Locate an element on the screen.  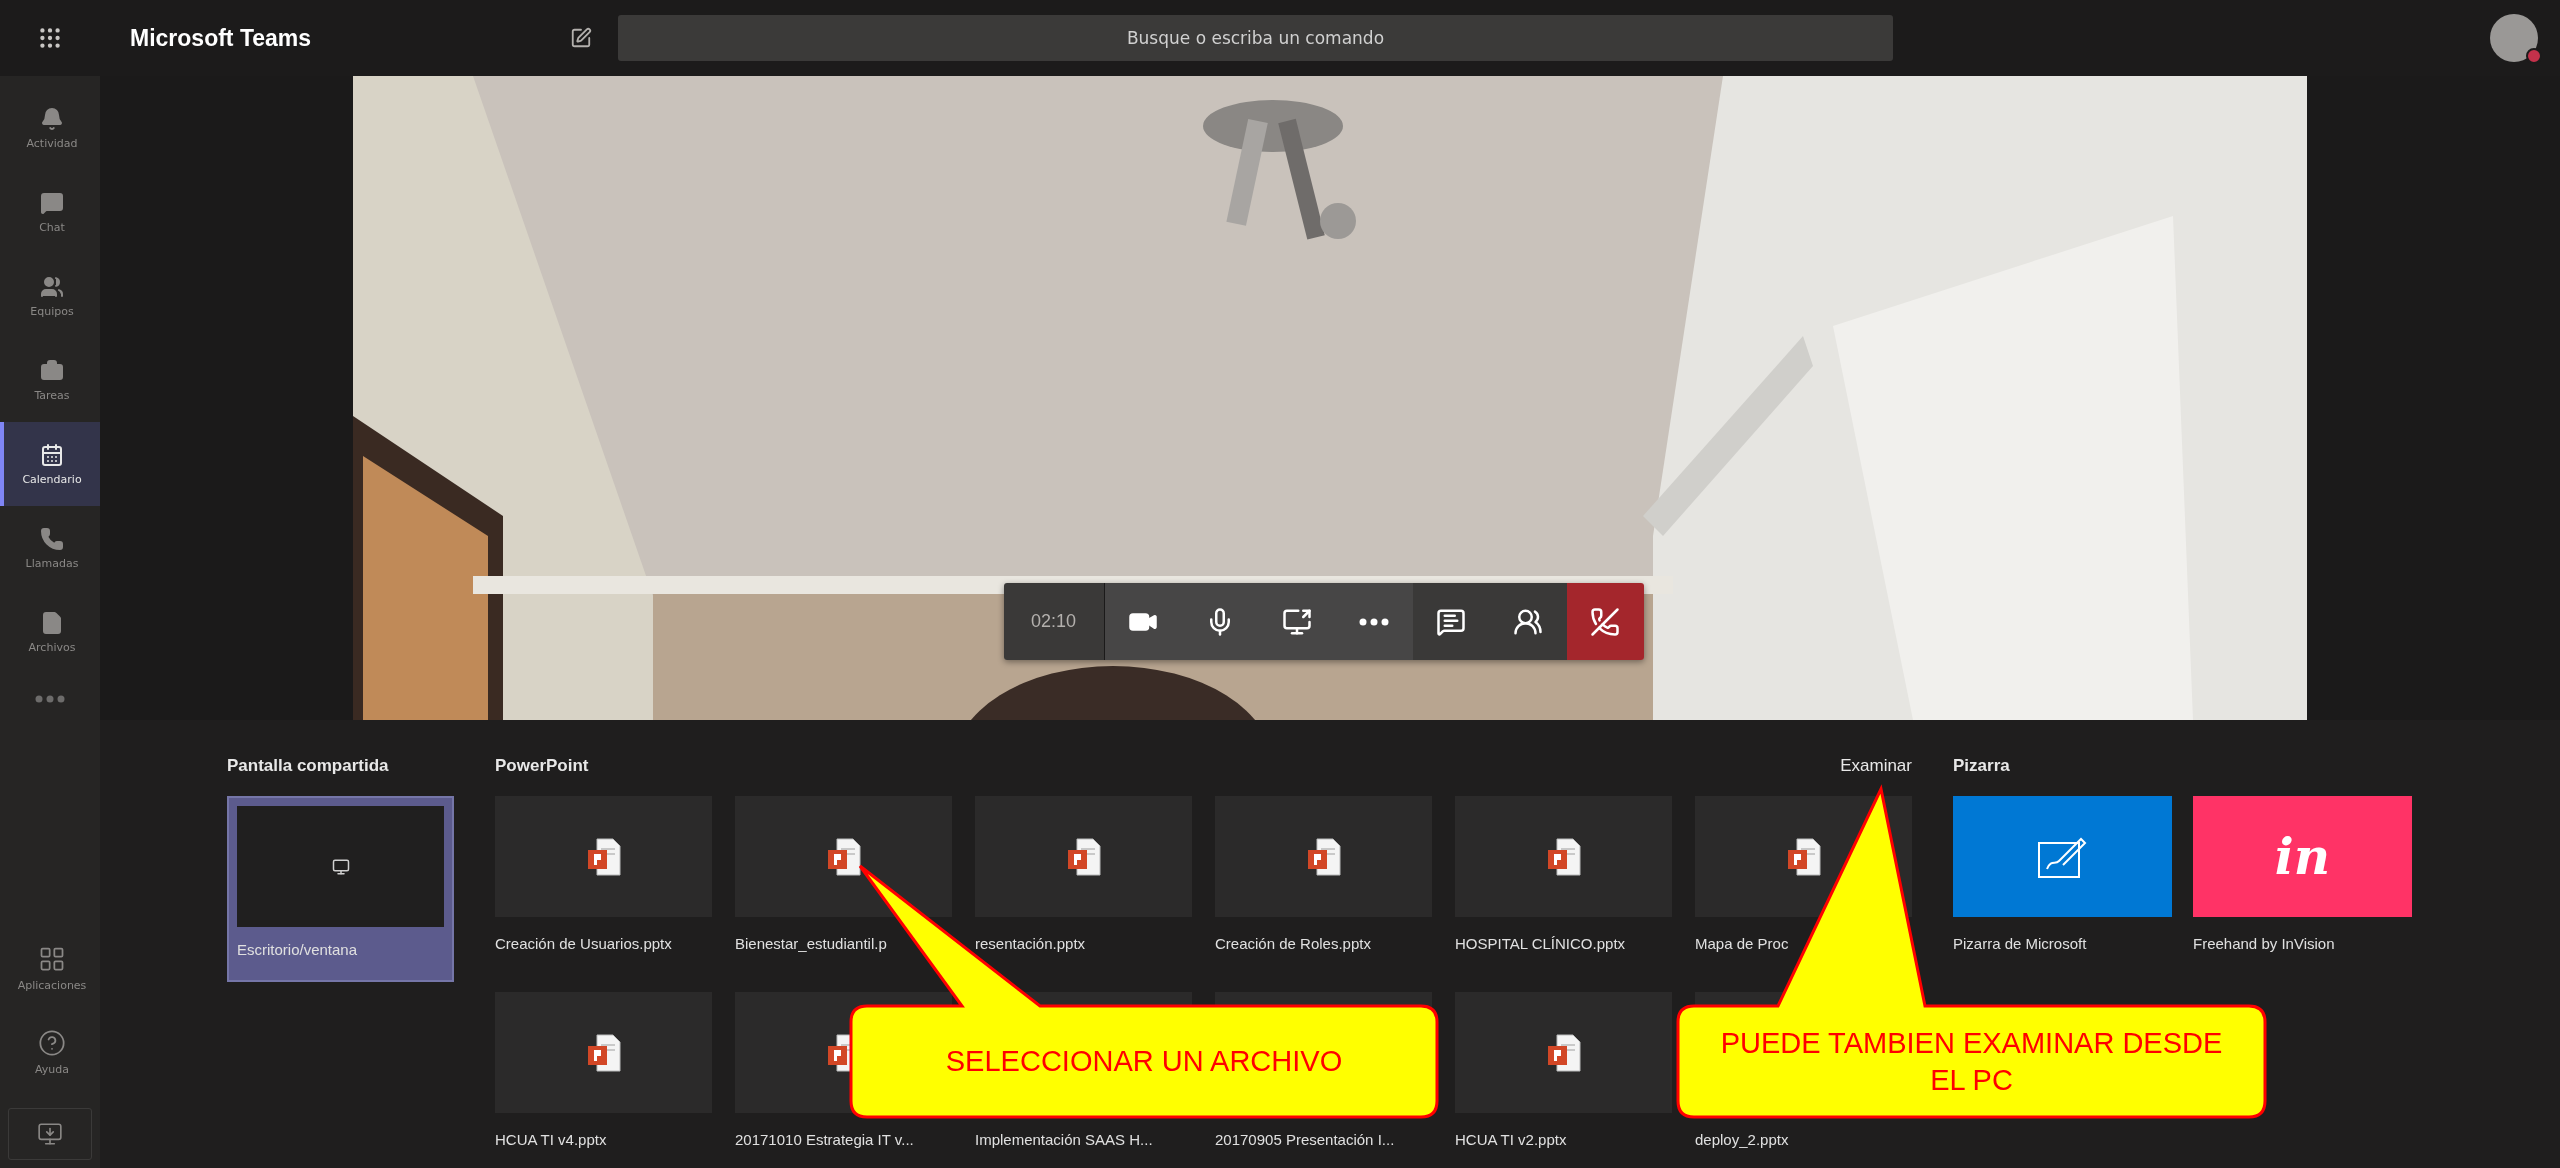
section-heading: PowerPoint is located at coordinates (542, 766).